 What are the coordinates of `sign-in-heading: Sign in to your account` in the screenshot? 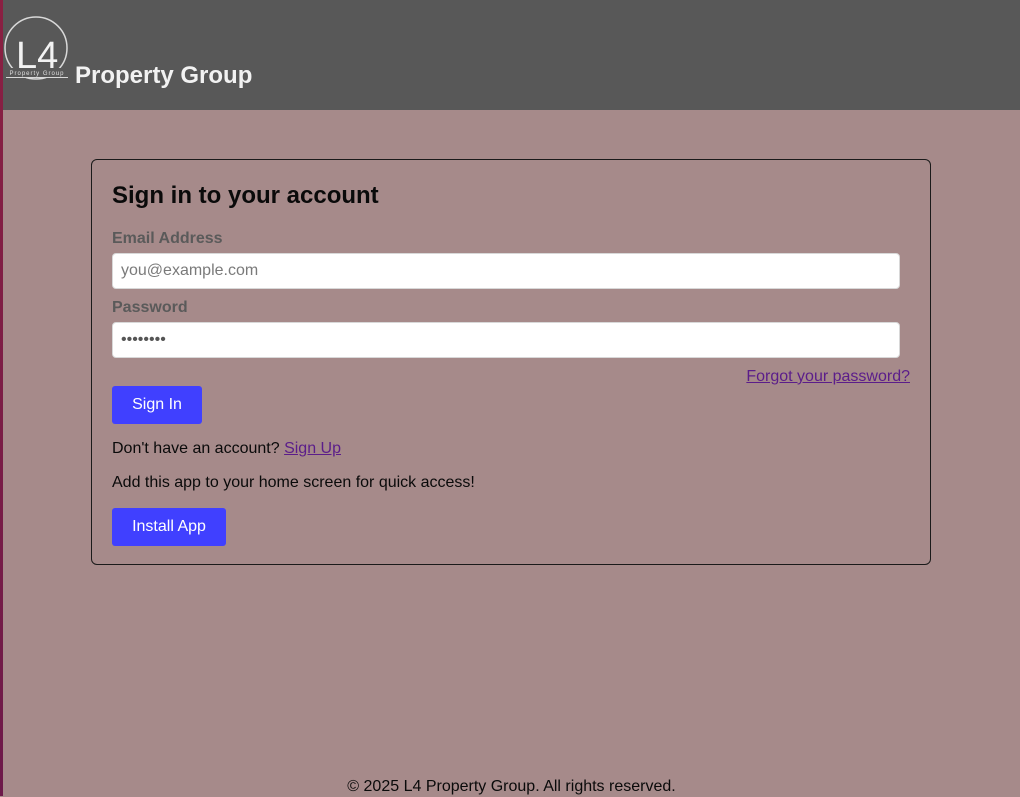 It's located at (245, 195).